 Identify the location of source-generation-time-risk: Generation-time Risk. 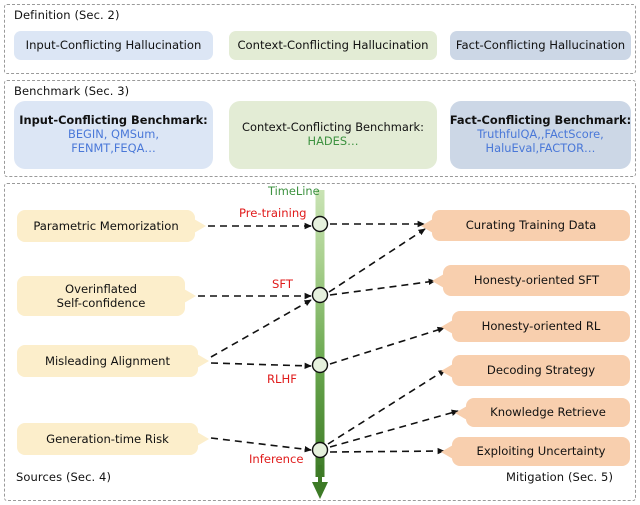
(113, 439).